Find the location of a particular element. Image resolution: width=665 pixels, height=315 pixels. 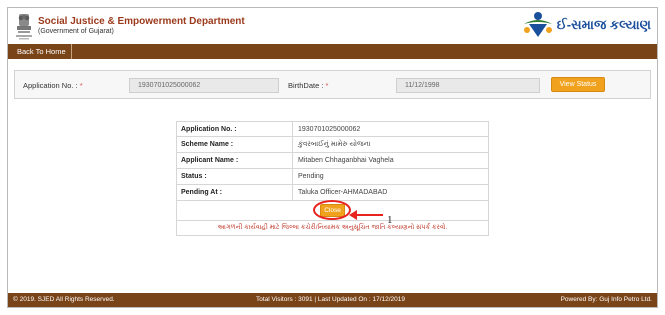

row-key: Scheme Name : is located at coordinates (235, 144).